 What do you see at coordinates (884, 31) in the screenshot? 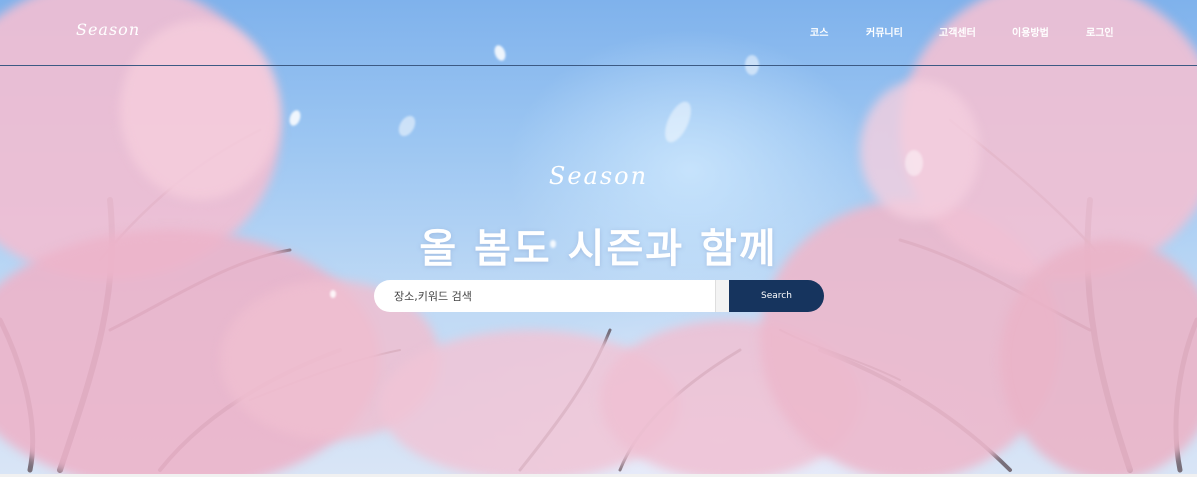
I see `nav-item-community: 커뮤니티` at bounding box center [884, 31].